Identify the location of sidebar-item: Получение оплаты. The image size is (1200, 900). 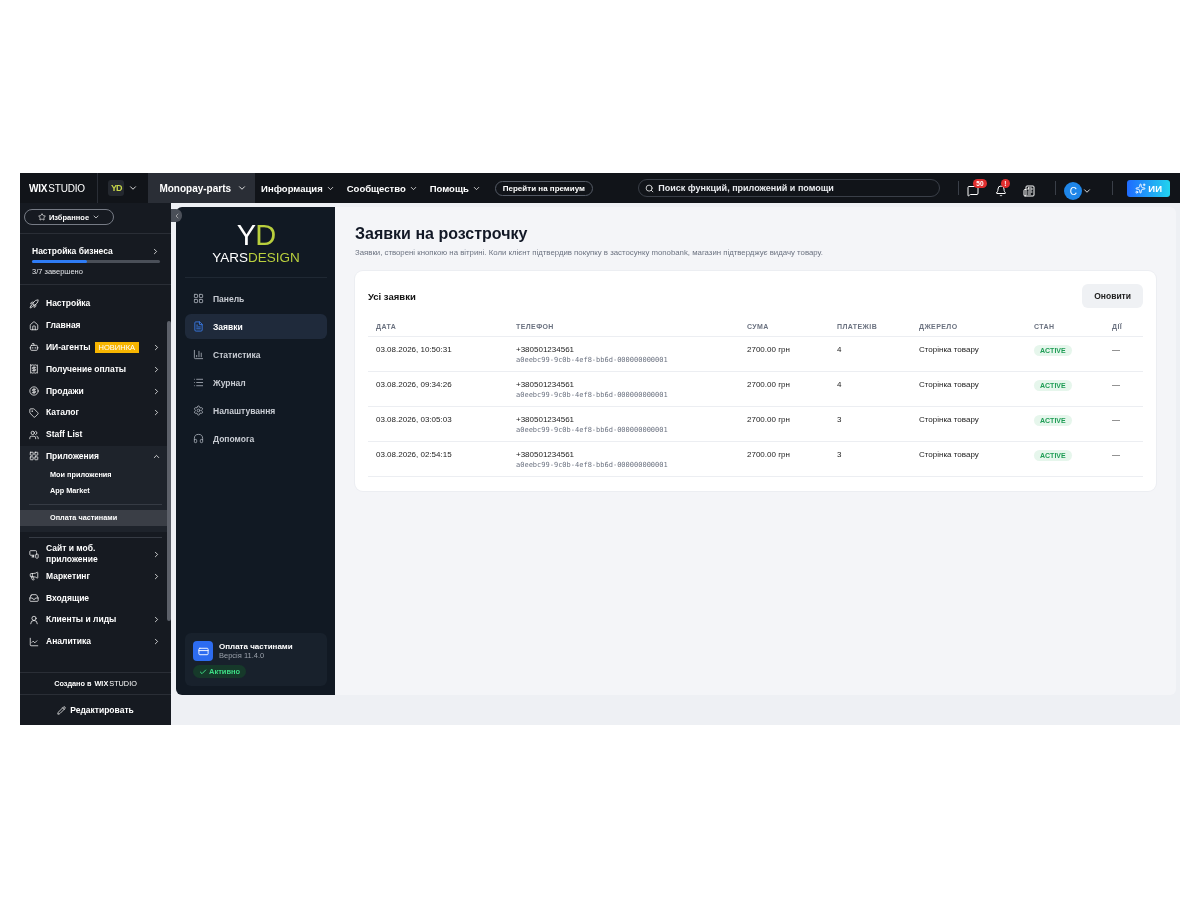
(95, 369).